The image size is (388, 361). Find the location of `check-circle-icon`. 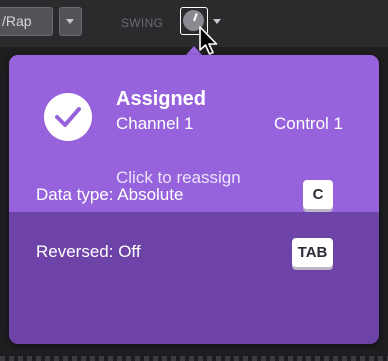

check-circle-icon is located at coordinates (68, 117).